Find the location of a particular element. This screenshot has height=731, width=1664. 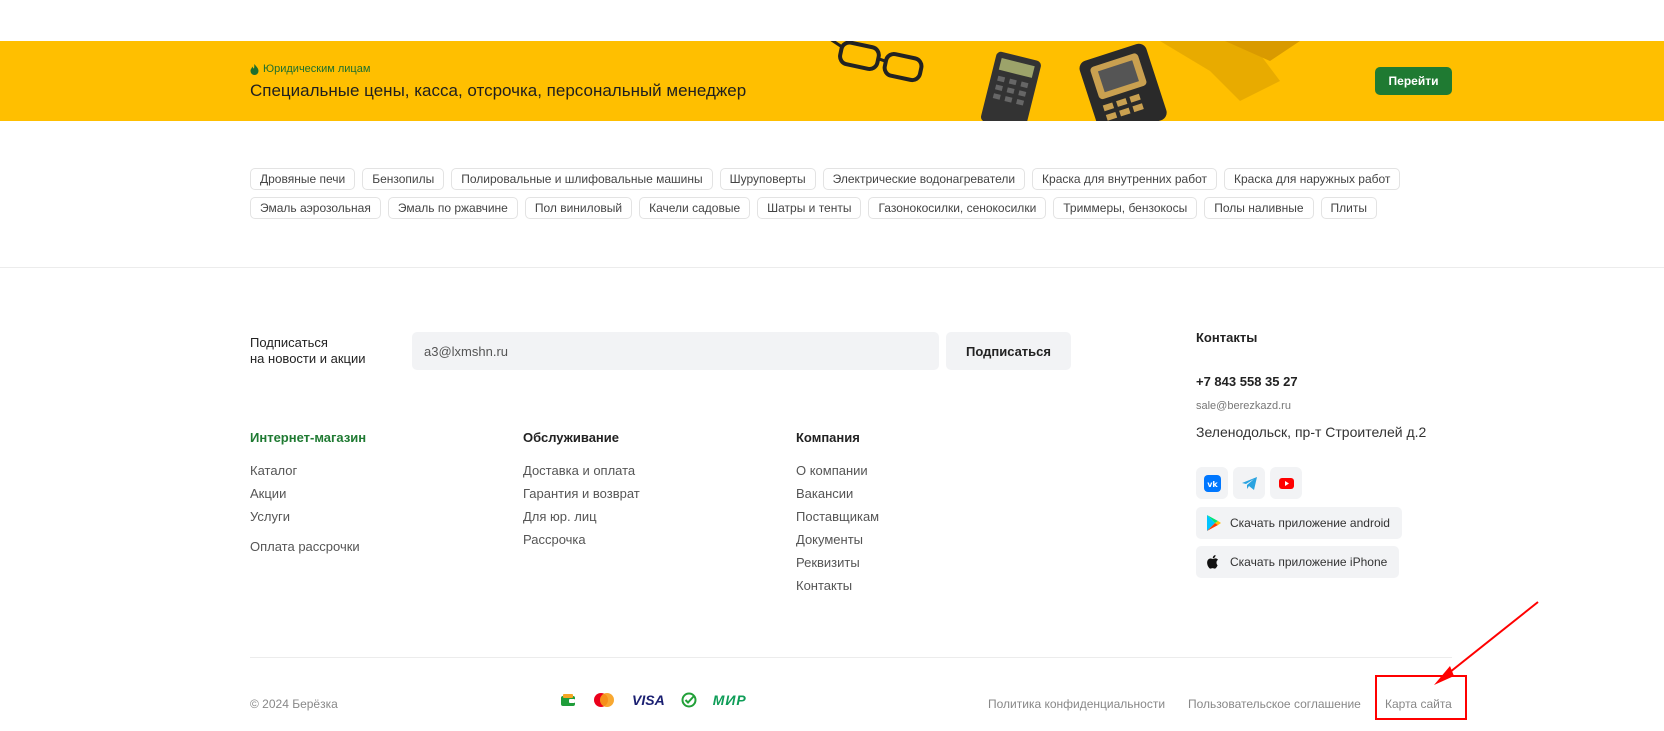

tag-chip: Пол виниловый is located at coordinates (578, 208).